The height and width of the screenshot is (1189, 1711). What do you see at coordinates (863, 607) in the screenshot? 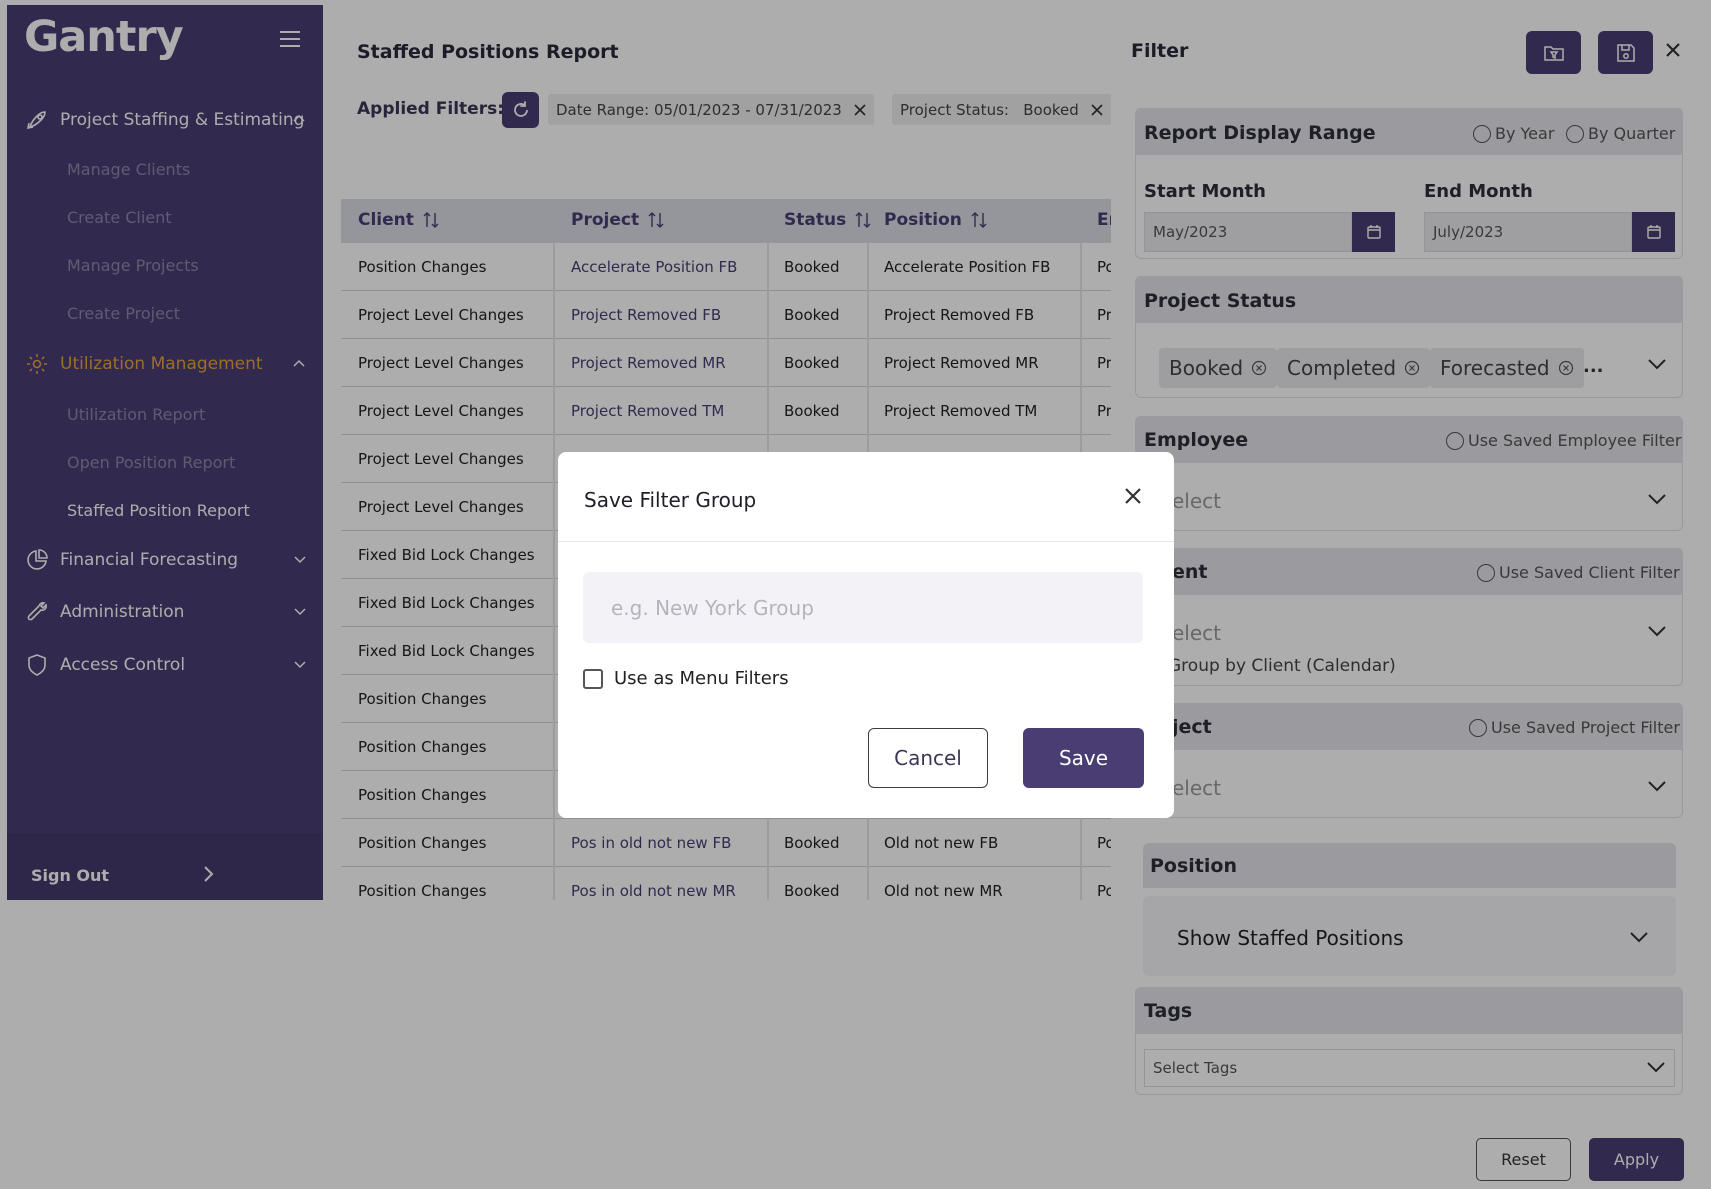
I see `filter-group-name-input` at bounding box center [863, 607].